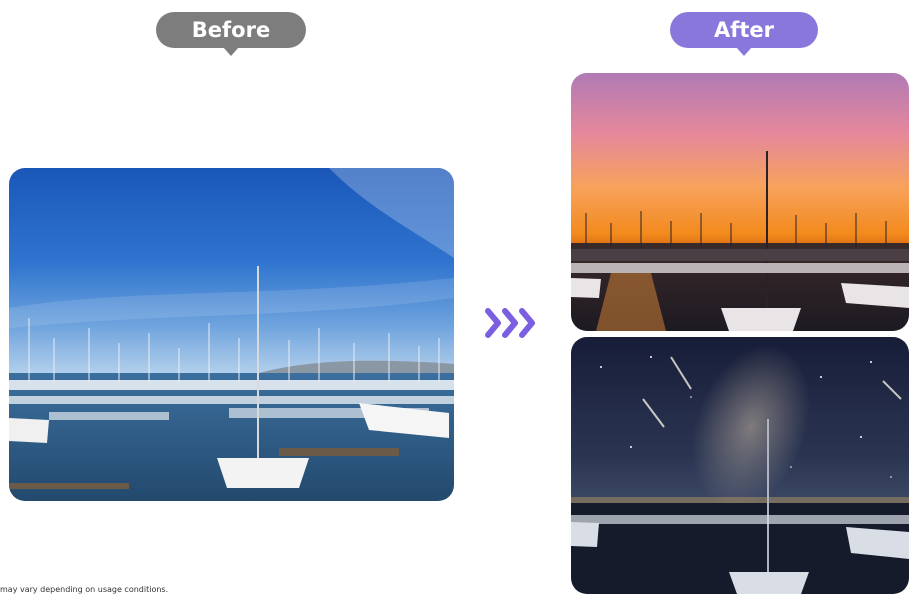 The height and width of the screenshot is (594, 909). I want to click on after-label: After, so click(744, 34).